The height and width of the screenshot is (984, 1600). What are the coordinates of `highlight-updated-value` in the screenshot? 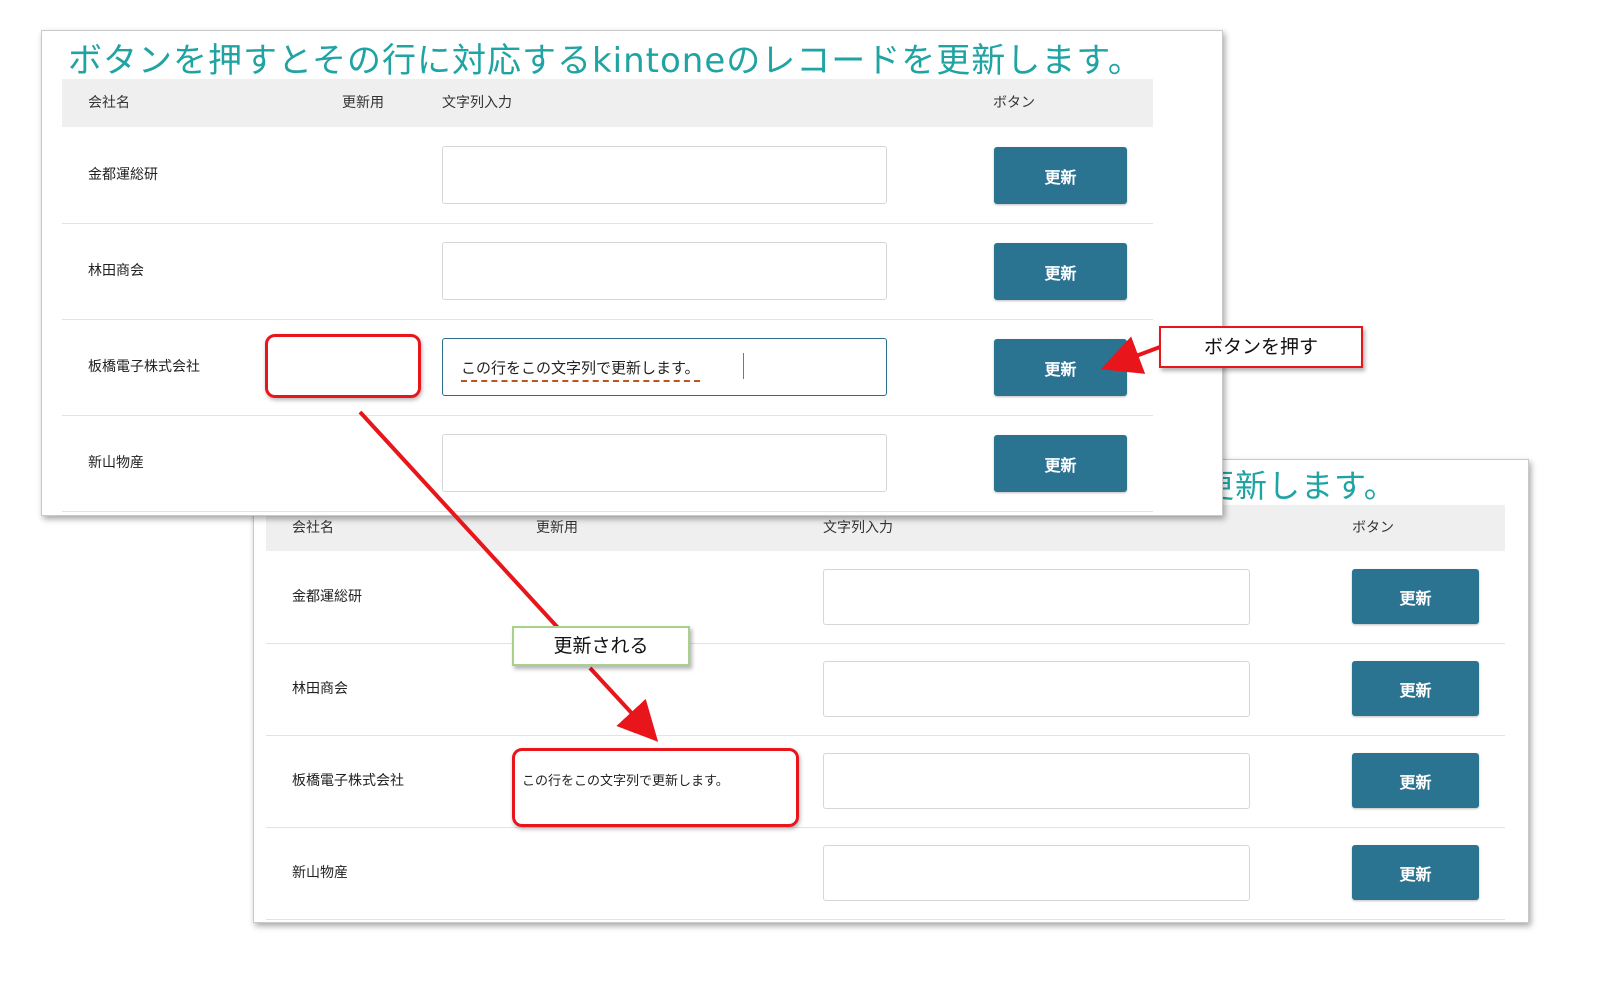 It's located at (655, 787).